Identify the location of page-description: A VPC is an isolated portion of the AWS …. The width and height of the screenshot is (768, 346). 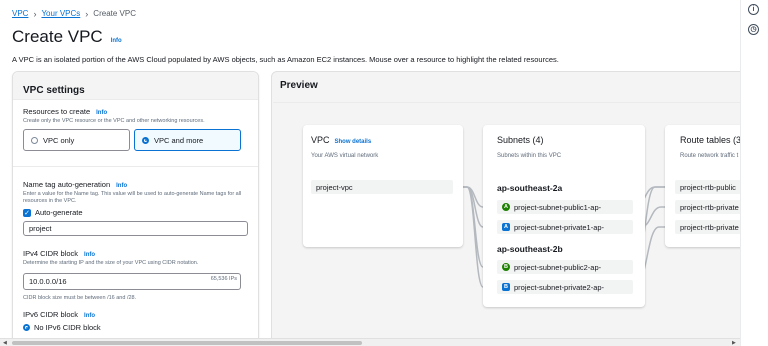
(285, 59).